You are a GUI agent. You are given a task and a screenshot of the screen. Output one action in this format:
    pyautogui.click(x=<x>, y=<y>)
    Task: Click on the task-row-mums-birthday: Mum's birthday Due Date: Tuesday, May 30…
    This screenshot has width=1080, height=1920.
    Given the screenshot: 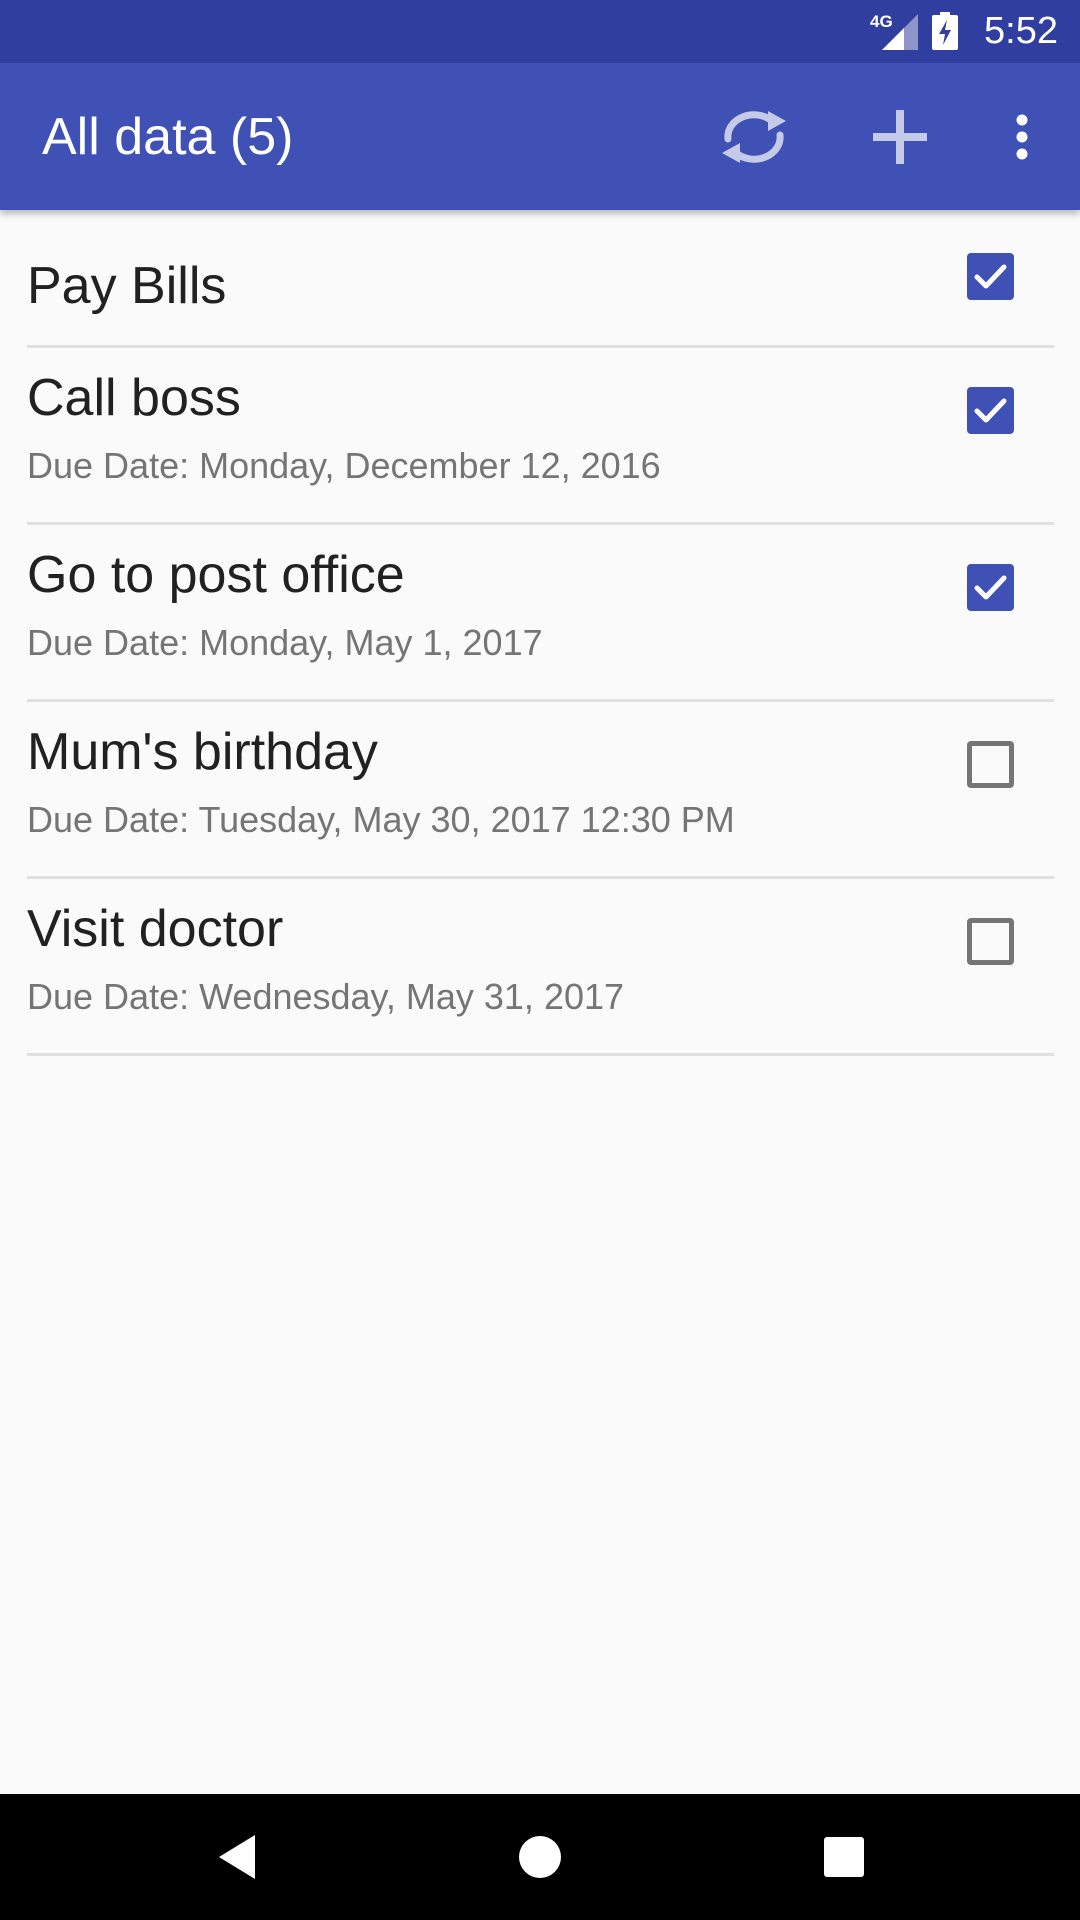 What is the action you would take?
    pyautogui.click(x=540, y=790)
    